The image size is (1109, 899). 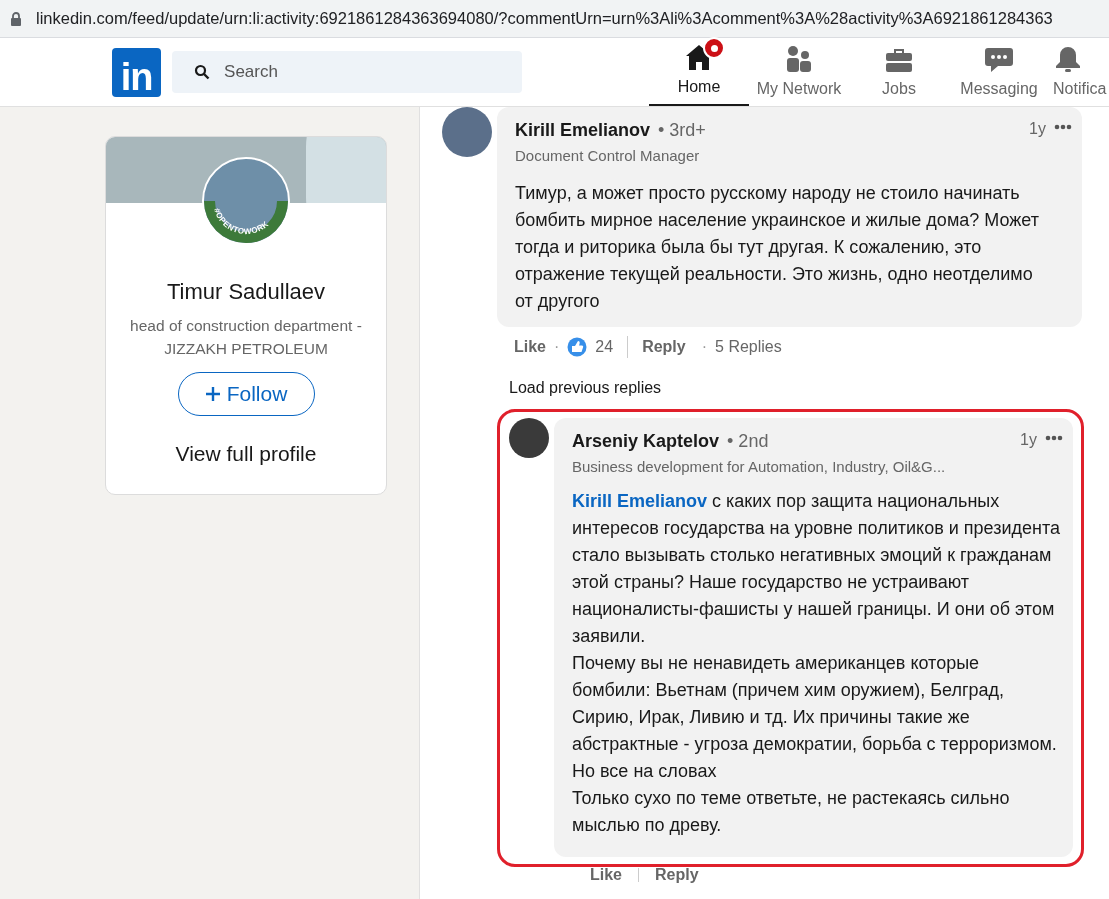 What do you see at coordinates (899, 72) in the screenshot?
I see `nav-tab: Jobs` at bounding box center [899, 72].